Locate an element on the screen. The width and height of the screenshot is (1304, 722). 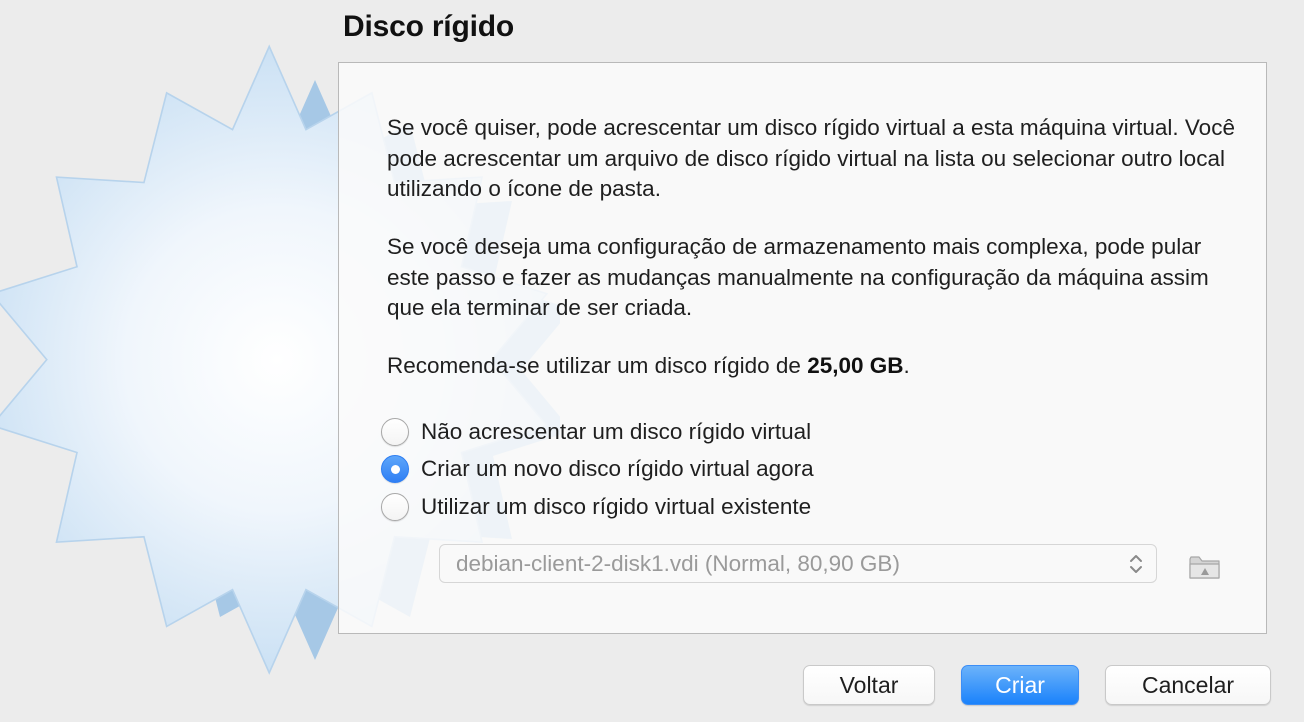
option-create-new-disk: Criar um novo disco rígido virtual agora is located at coordinates (597, 469).